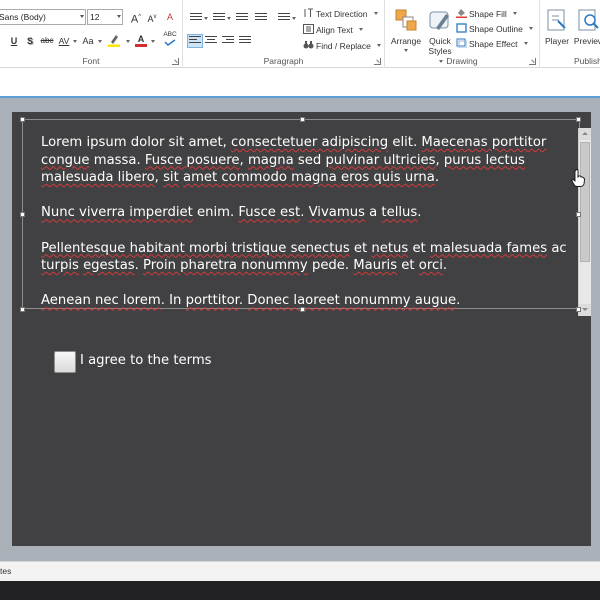 The width and height of the screenshot is (600, 600). Describe the element at coordinates (175, 61) in the screenshot. I see `font-dialog-launcher-icon` at that location.